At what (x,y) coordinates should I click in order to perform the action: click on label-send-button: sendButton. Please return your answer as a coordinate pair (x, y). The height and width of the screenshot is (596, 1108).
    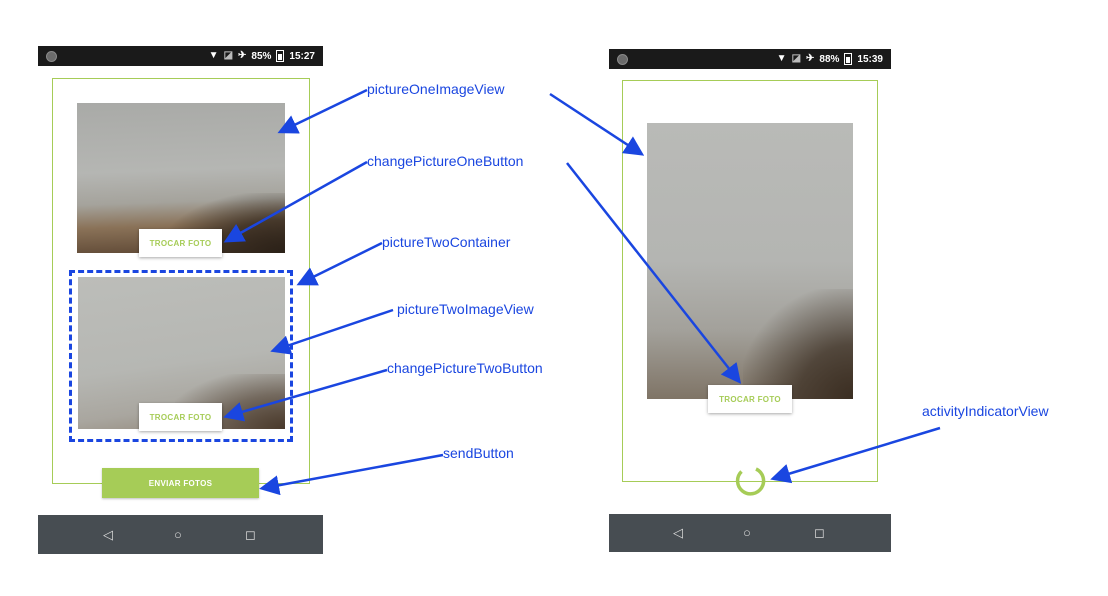
    Looking at the image, I should click on (478, 453).